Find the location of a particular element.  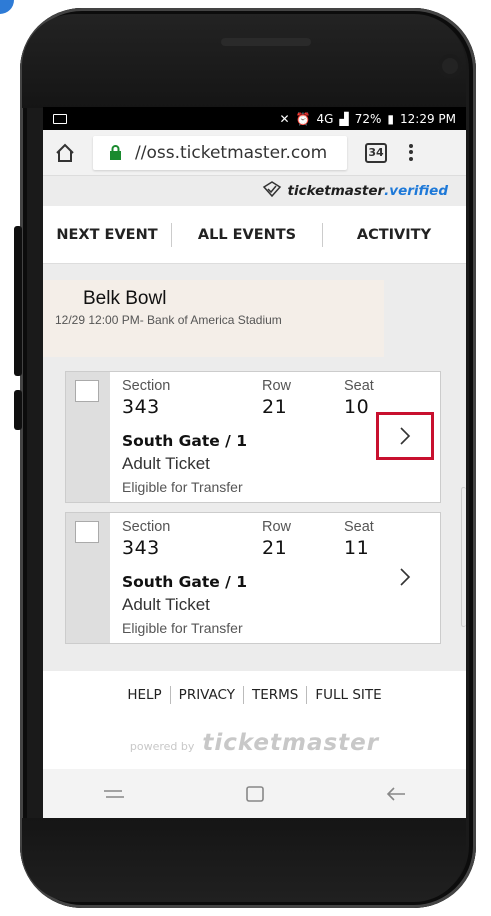

footer-link-help: HELP is located at coordinates (144, 695).